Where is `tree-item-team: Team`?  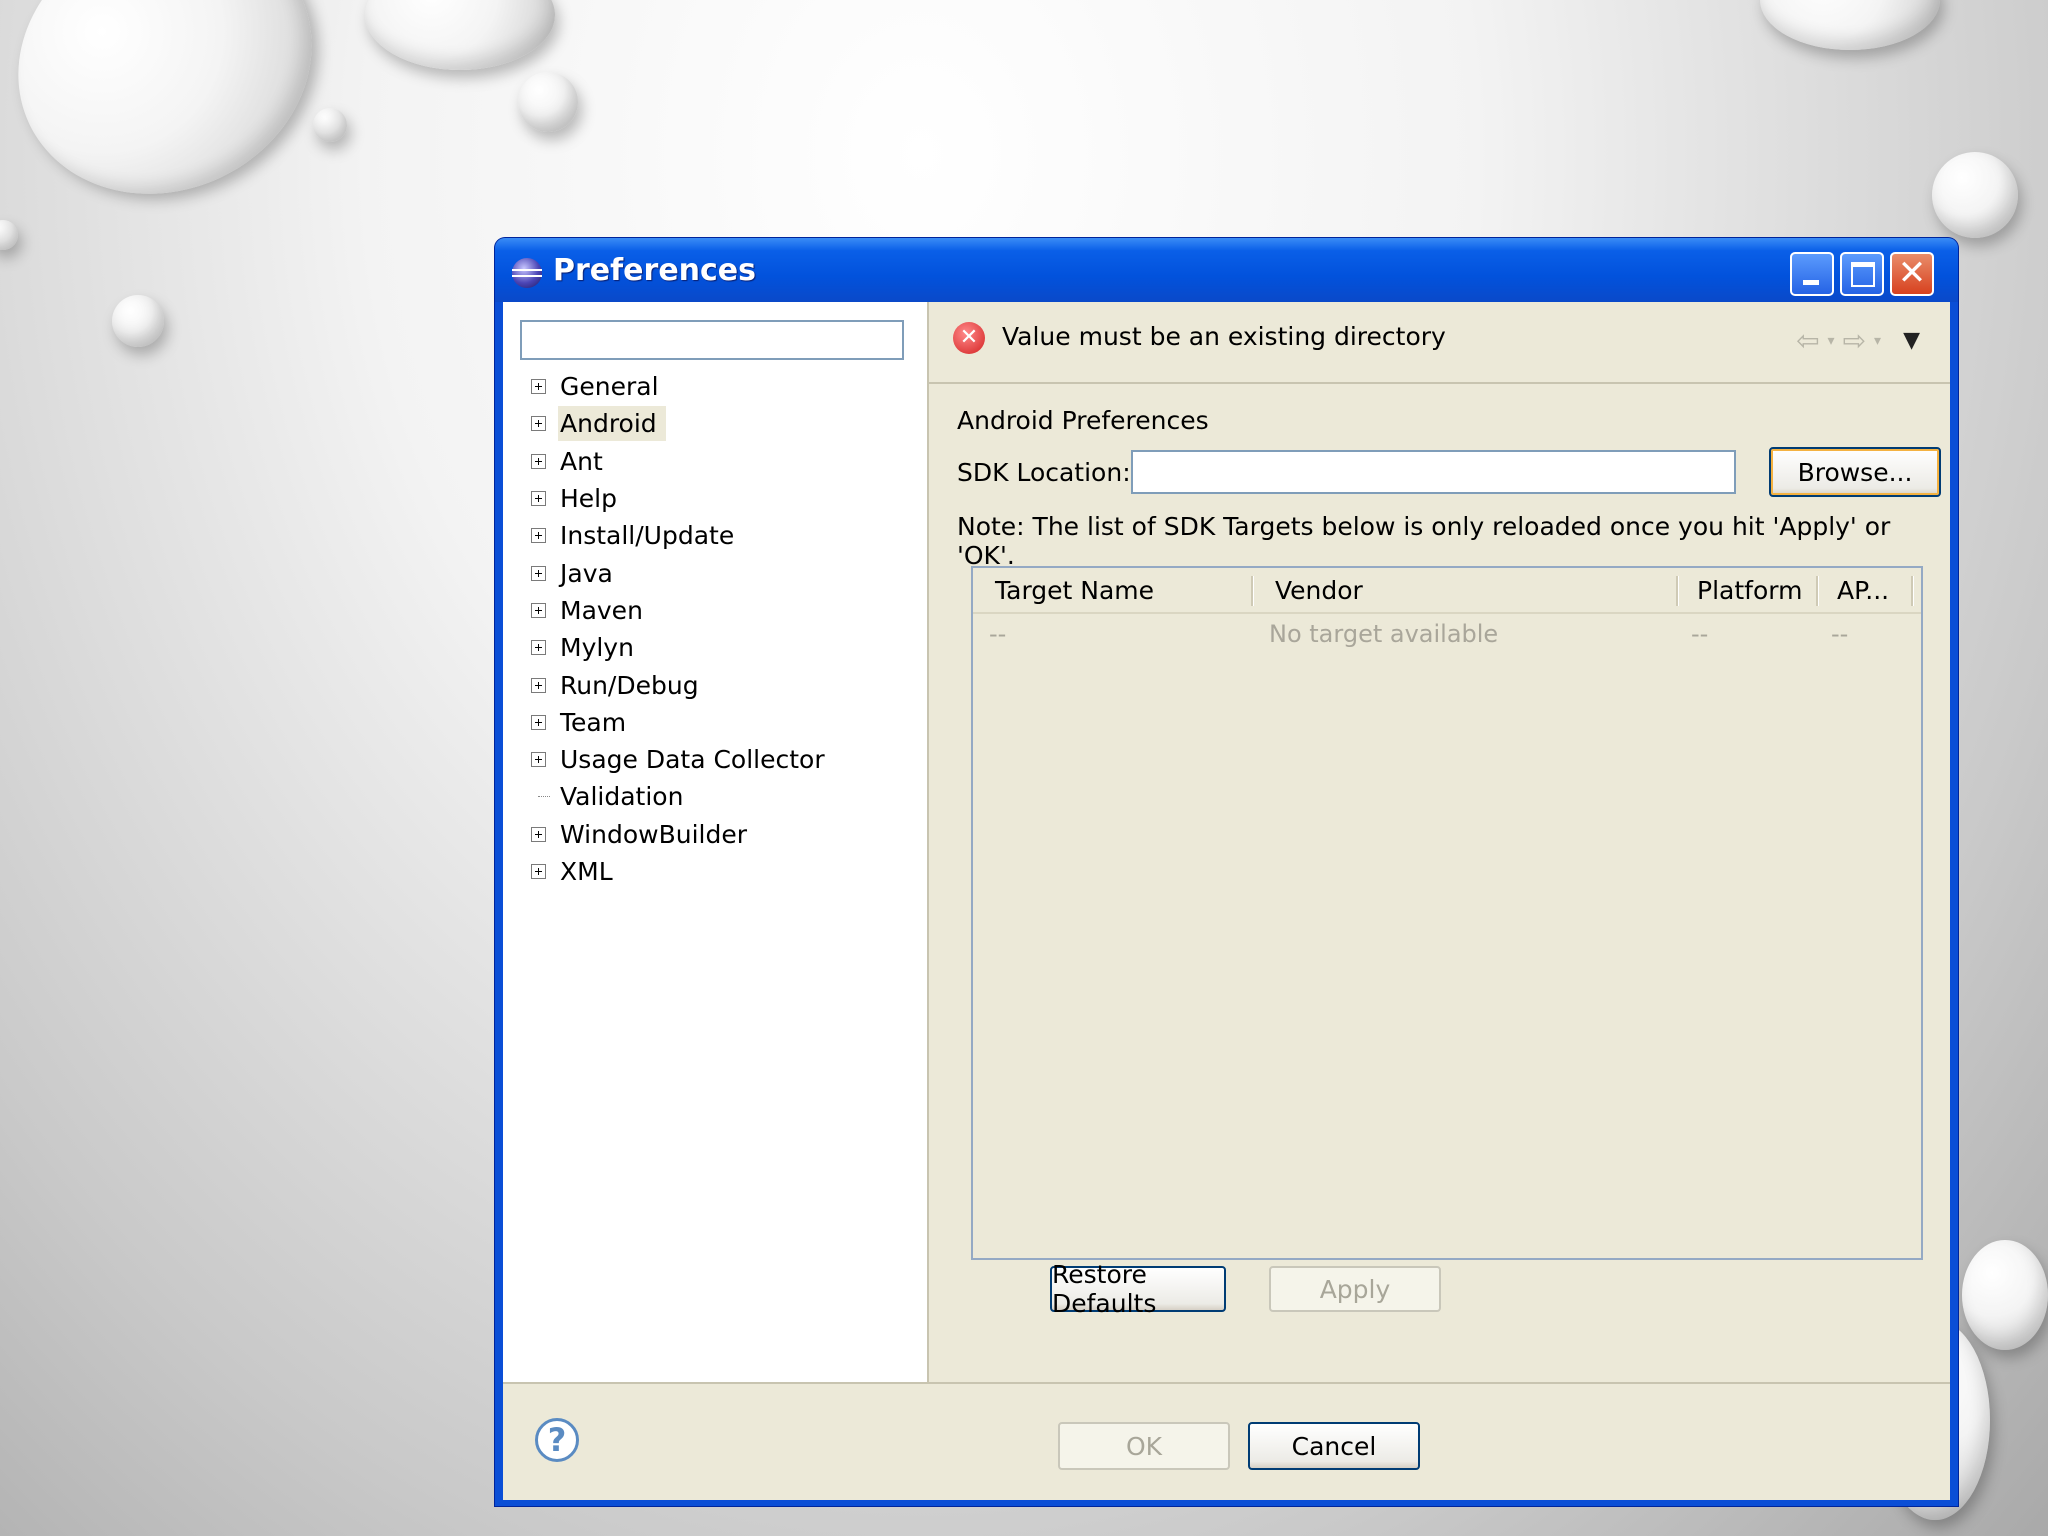
tree-item-team: Team is located at coordinates (682, 722).